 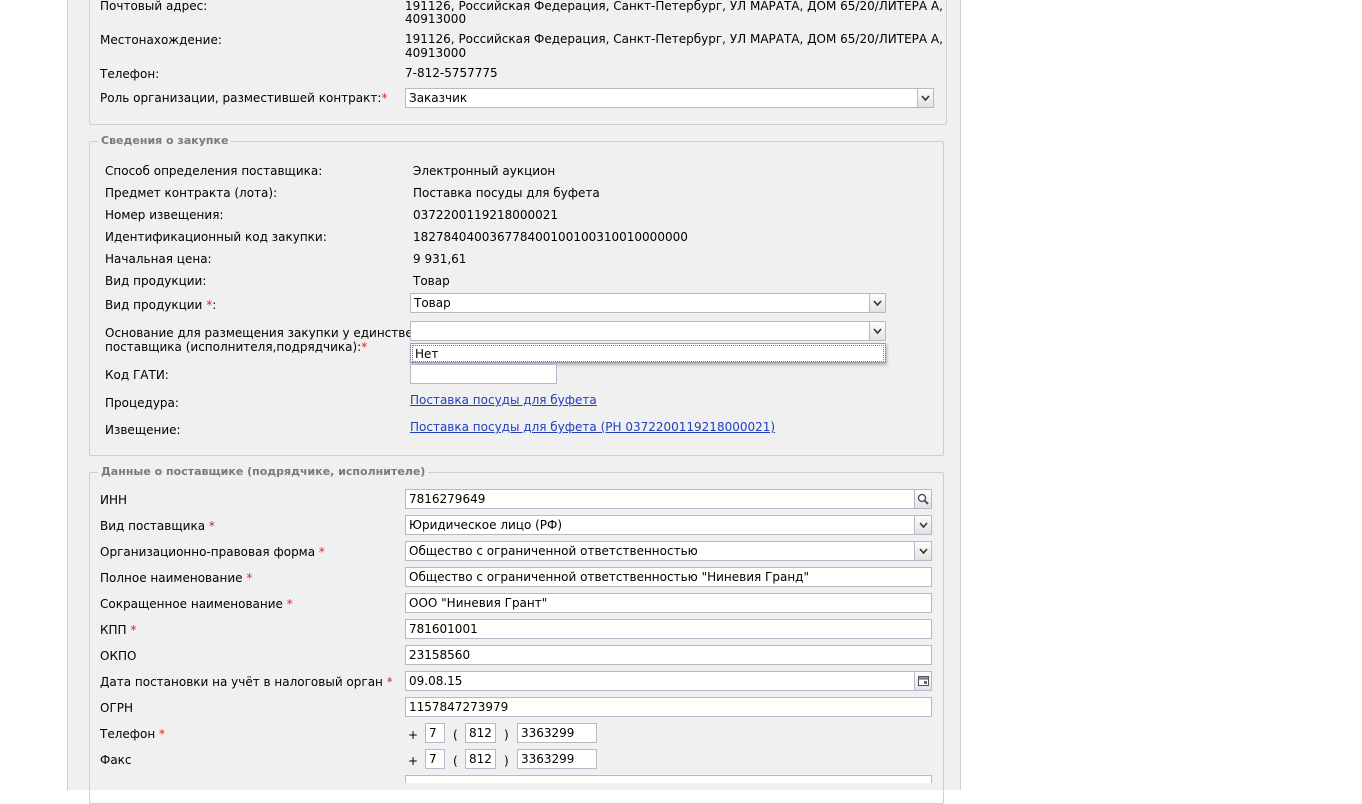 What do you see at coordinates (118, 630) in the screenshot?
I see `kpp-label: КПП *` at bounding box center [118, 630].